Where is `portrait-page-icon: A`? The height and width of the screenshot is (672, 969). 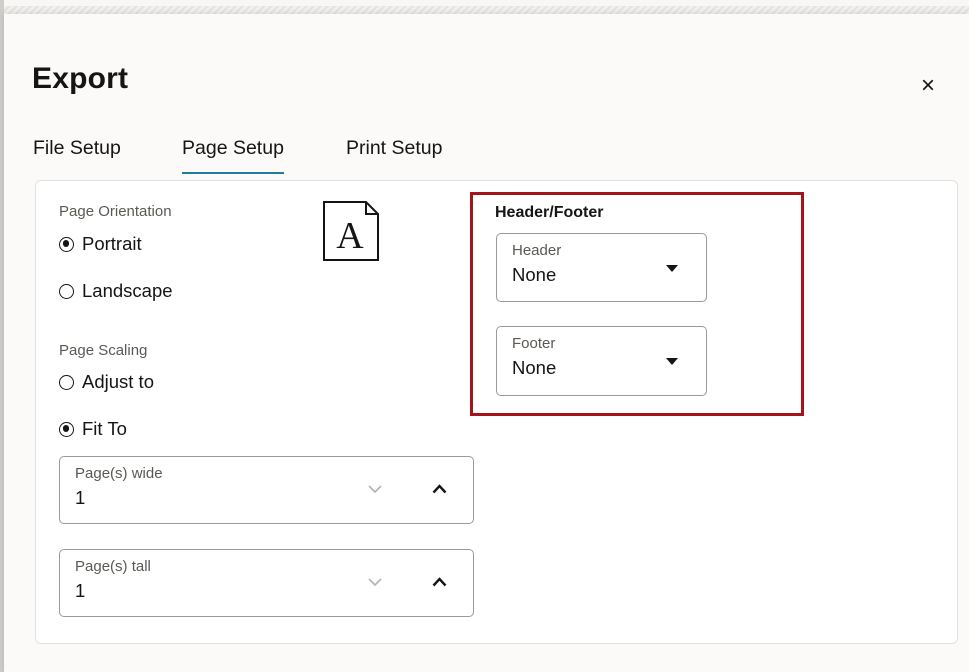 portrait-page-icon: A is located at coordinates (351, 231).